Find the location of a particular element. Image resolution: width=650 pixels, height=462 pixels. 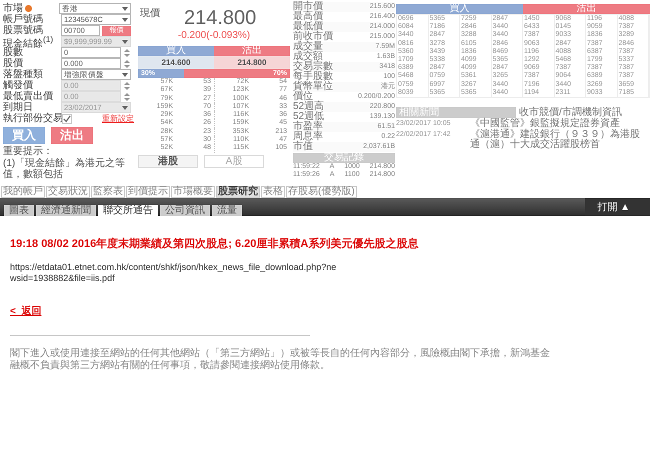

main-tab: 存股易(優勢版) is located at coordinates (321, 192).